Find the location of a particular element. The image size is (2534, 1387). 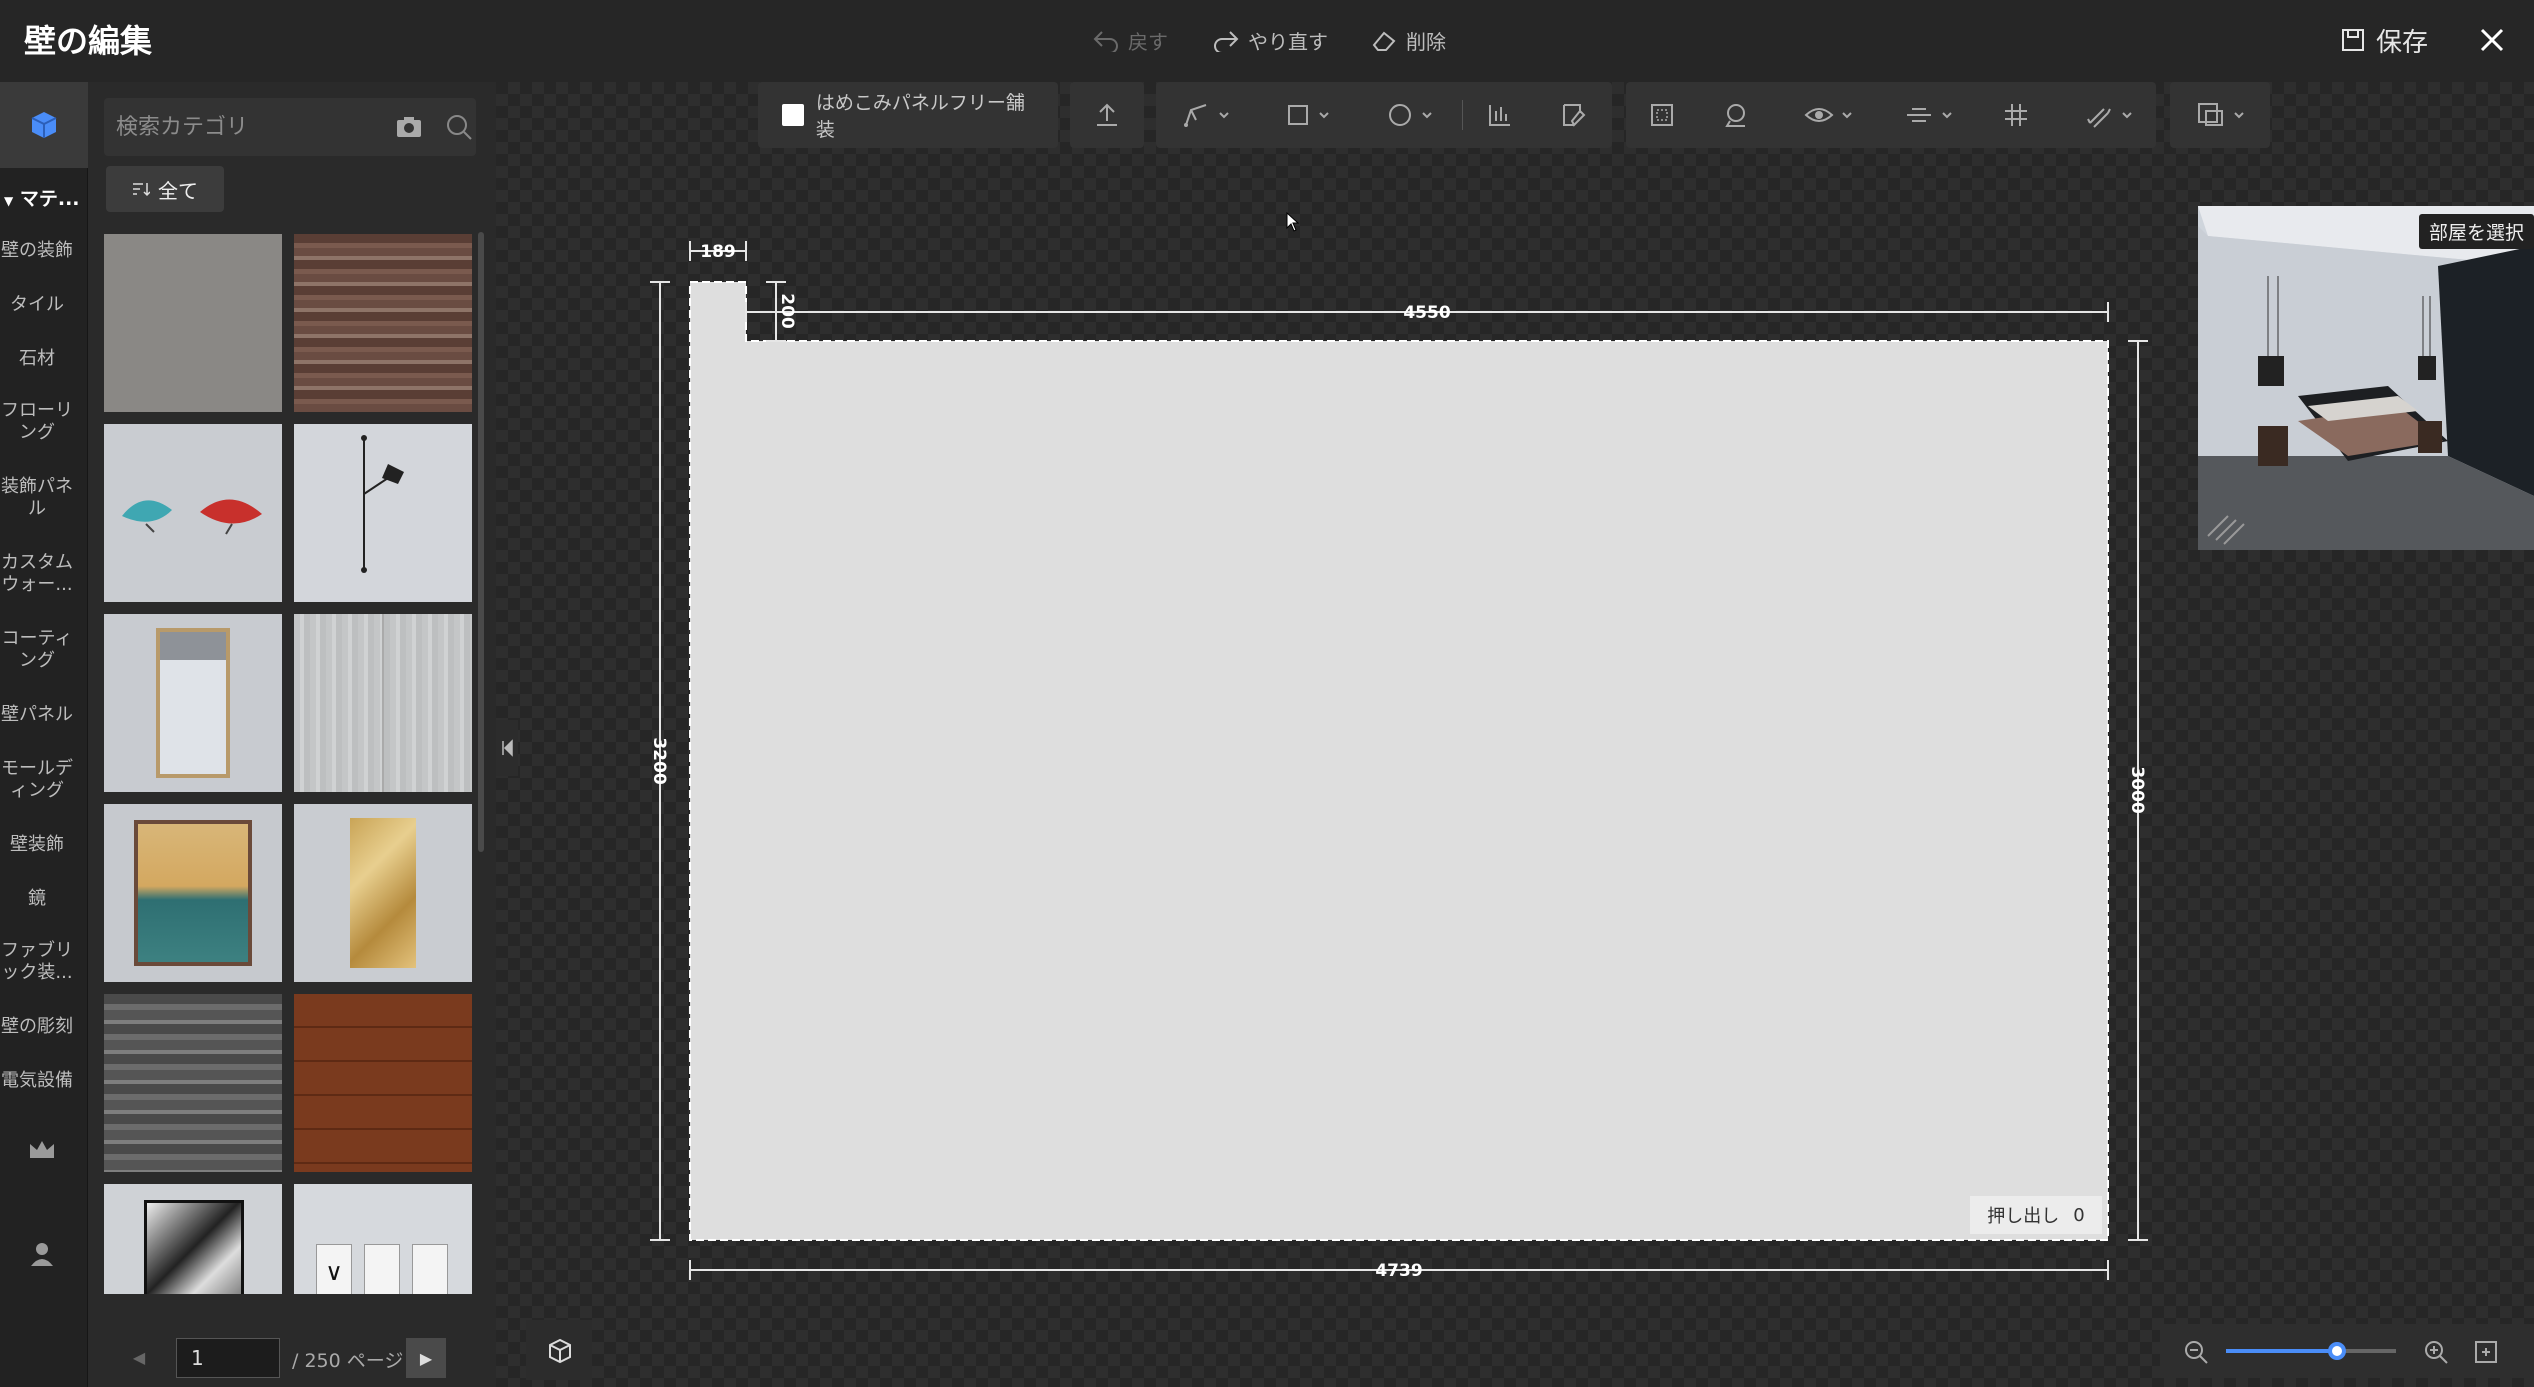

zoom-slider is located at coordinates (2311, 1351).